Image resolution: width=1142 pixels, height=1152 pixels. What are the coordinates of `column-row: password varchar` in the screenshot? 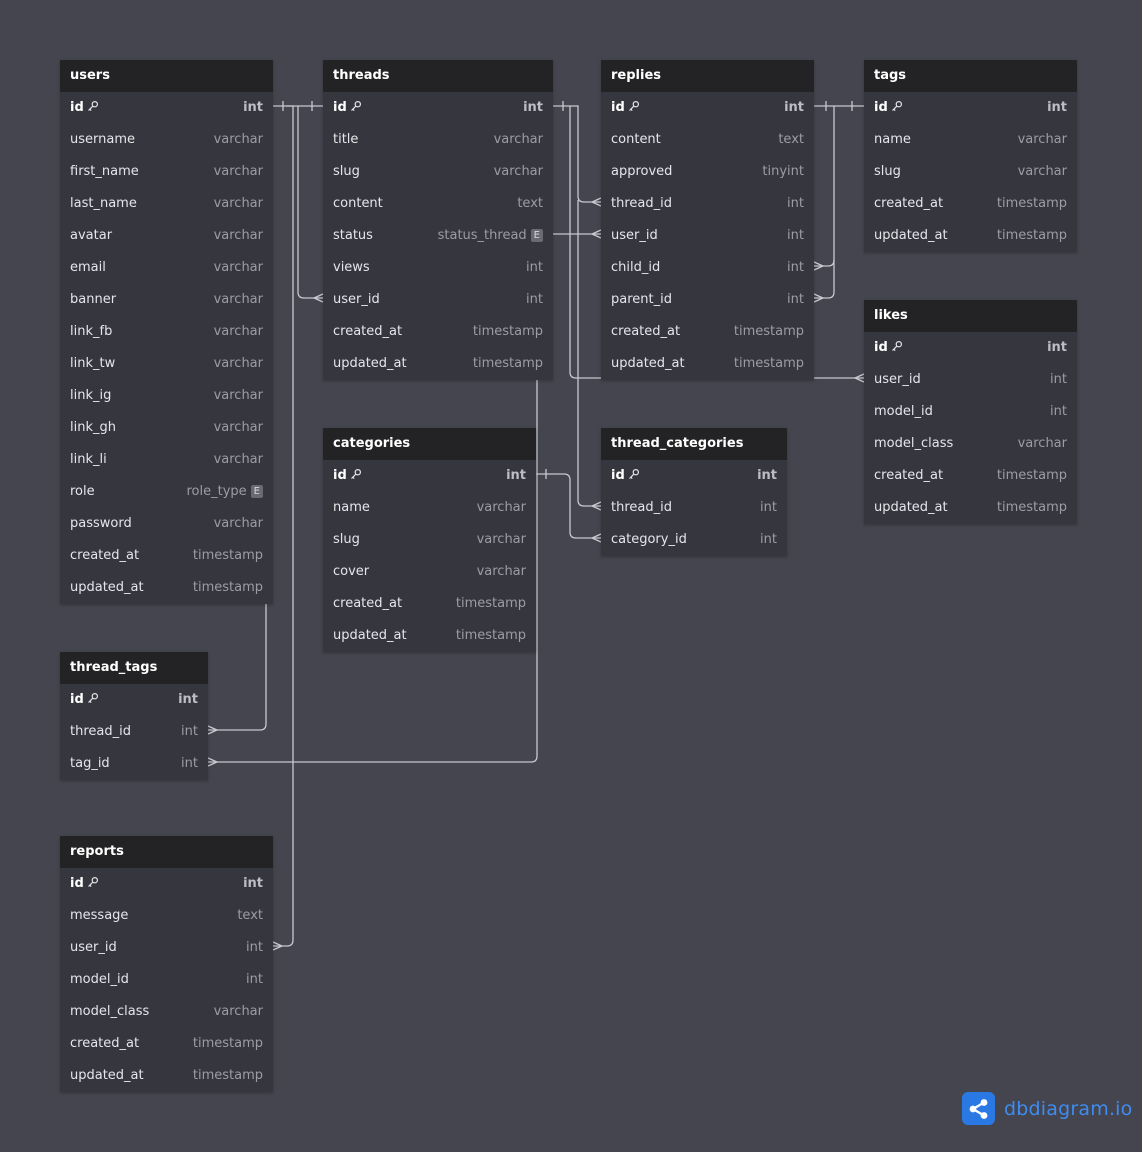 It's located at (166, 524).